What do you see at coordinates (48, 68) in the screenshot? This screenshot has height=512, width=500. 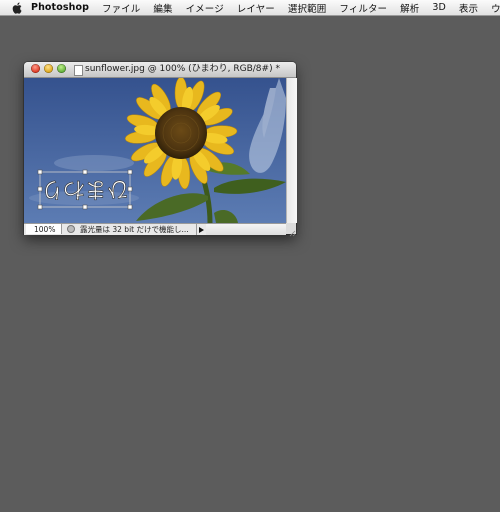 I see `minimize-icon` at bounding box center [48, 68].